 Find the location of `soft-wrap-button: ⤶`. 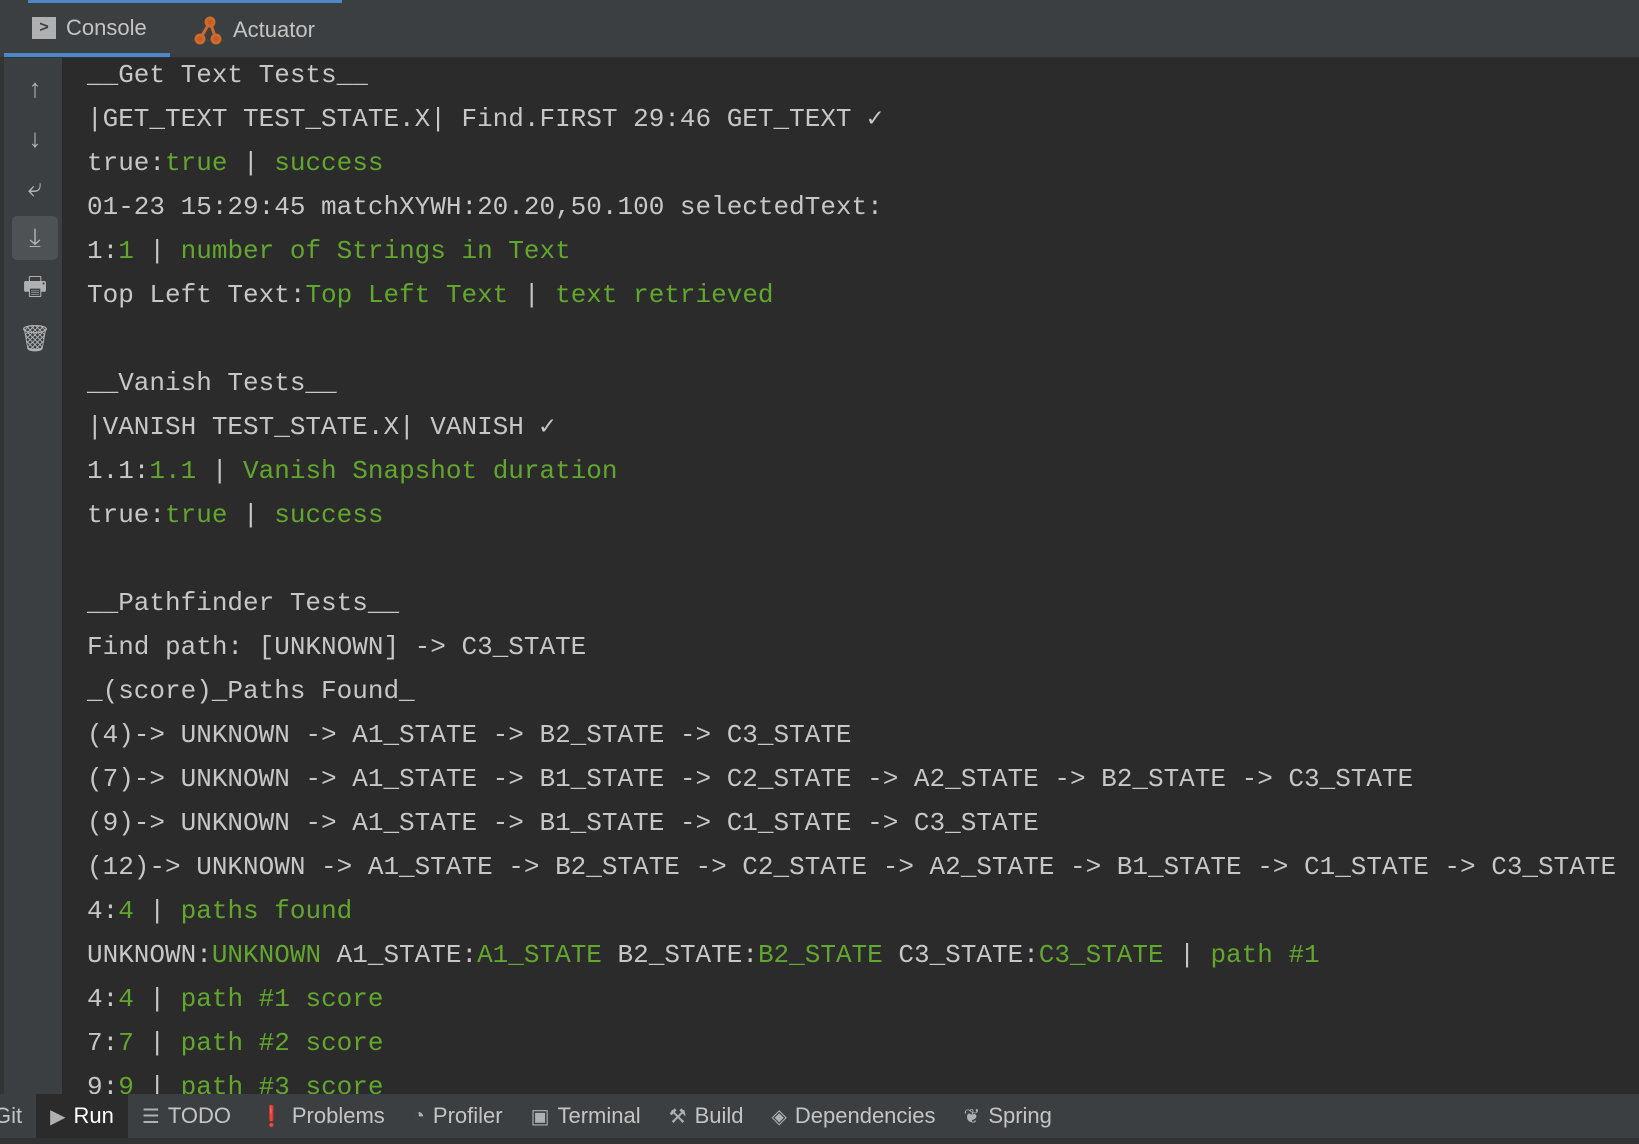

soft-wrap-button: ⤶ is located at coordinates (35, 188).